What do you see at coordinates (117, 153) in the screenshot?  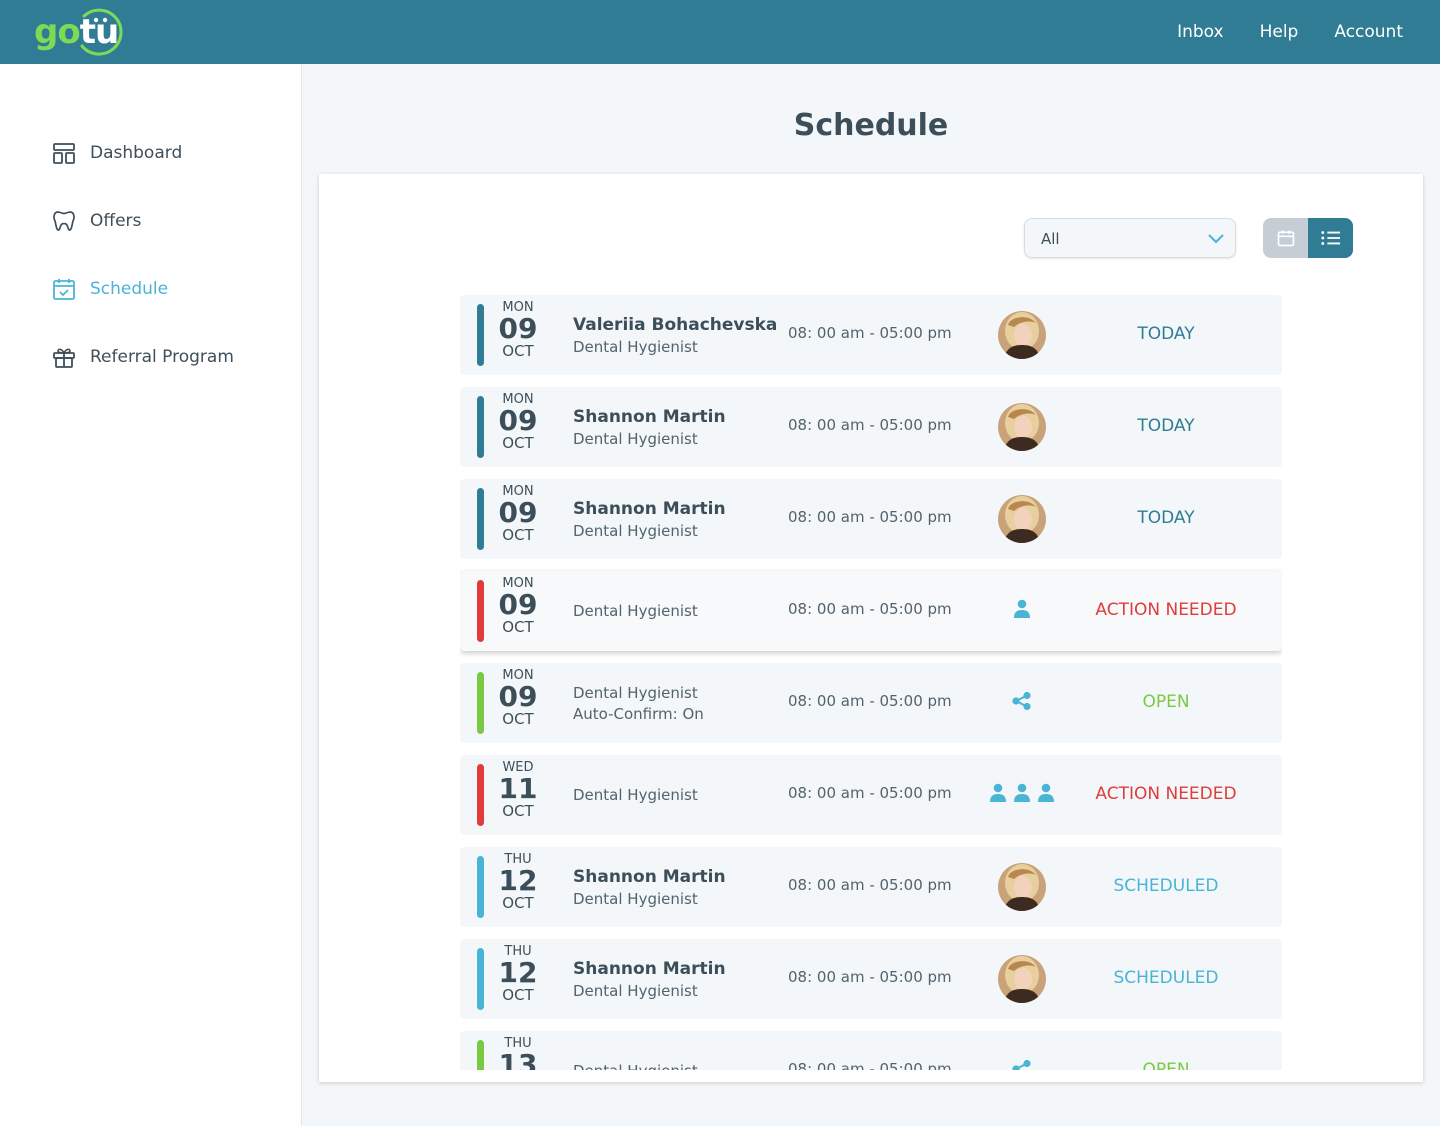 I see `sidebar-item-dashboard: Dashboard` at bounding box center [117, 153].